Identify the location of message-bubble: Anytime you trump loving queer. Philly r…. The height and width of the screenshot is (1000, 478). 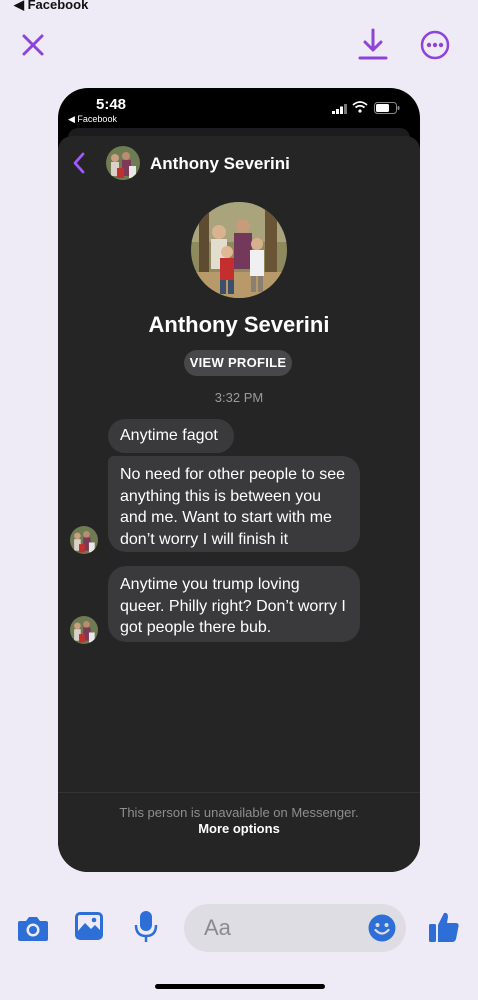
(234, 604).